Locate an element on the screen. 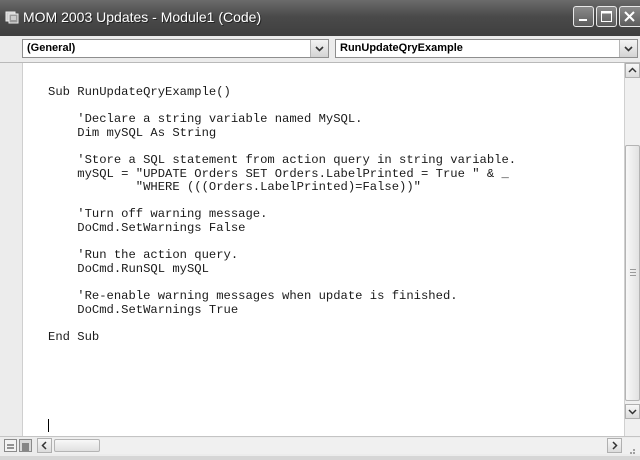 Image resolution: width=640 pixels, height=460 pixels. code-line: End Sub is located at coordinates (73, 337).